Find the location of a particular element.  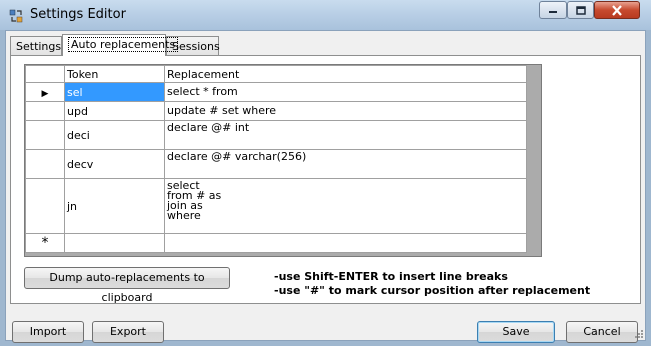

cancel-button: Cancel is located at coordinates (602, 332).